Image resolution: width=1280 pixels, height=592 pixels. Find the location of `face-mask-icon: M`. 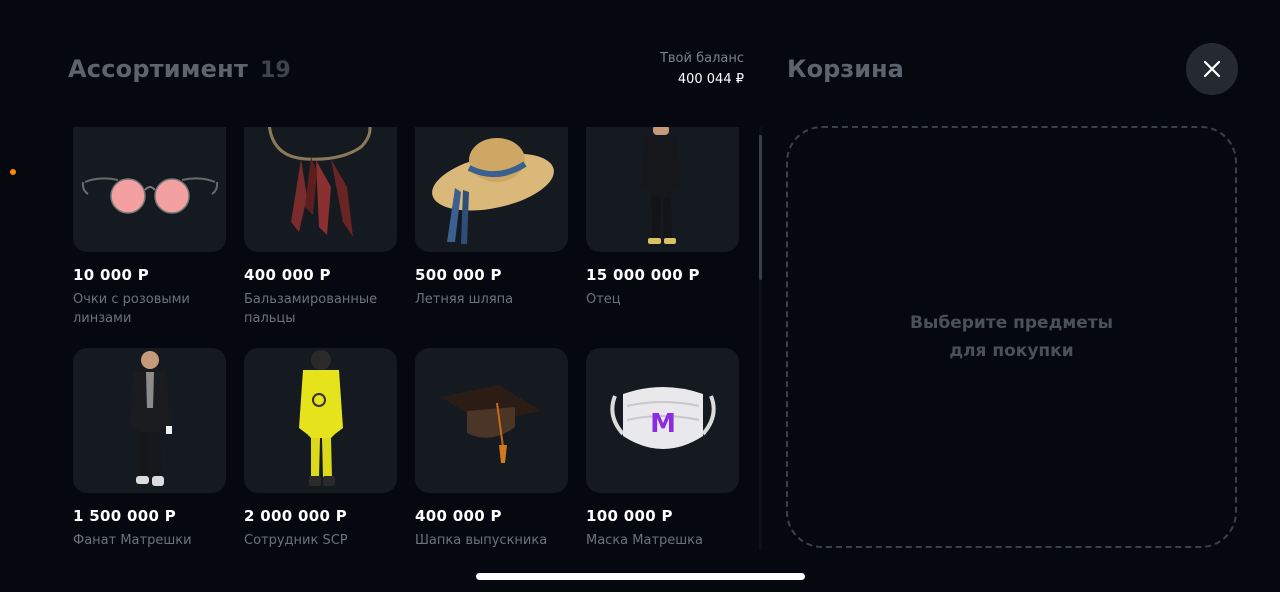

face-mask-icon: M is located at coordinates (662, 417).